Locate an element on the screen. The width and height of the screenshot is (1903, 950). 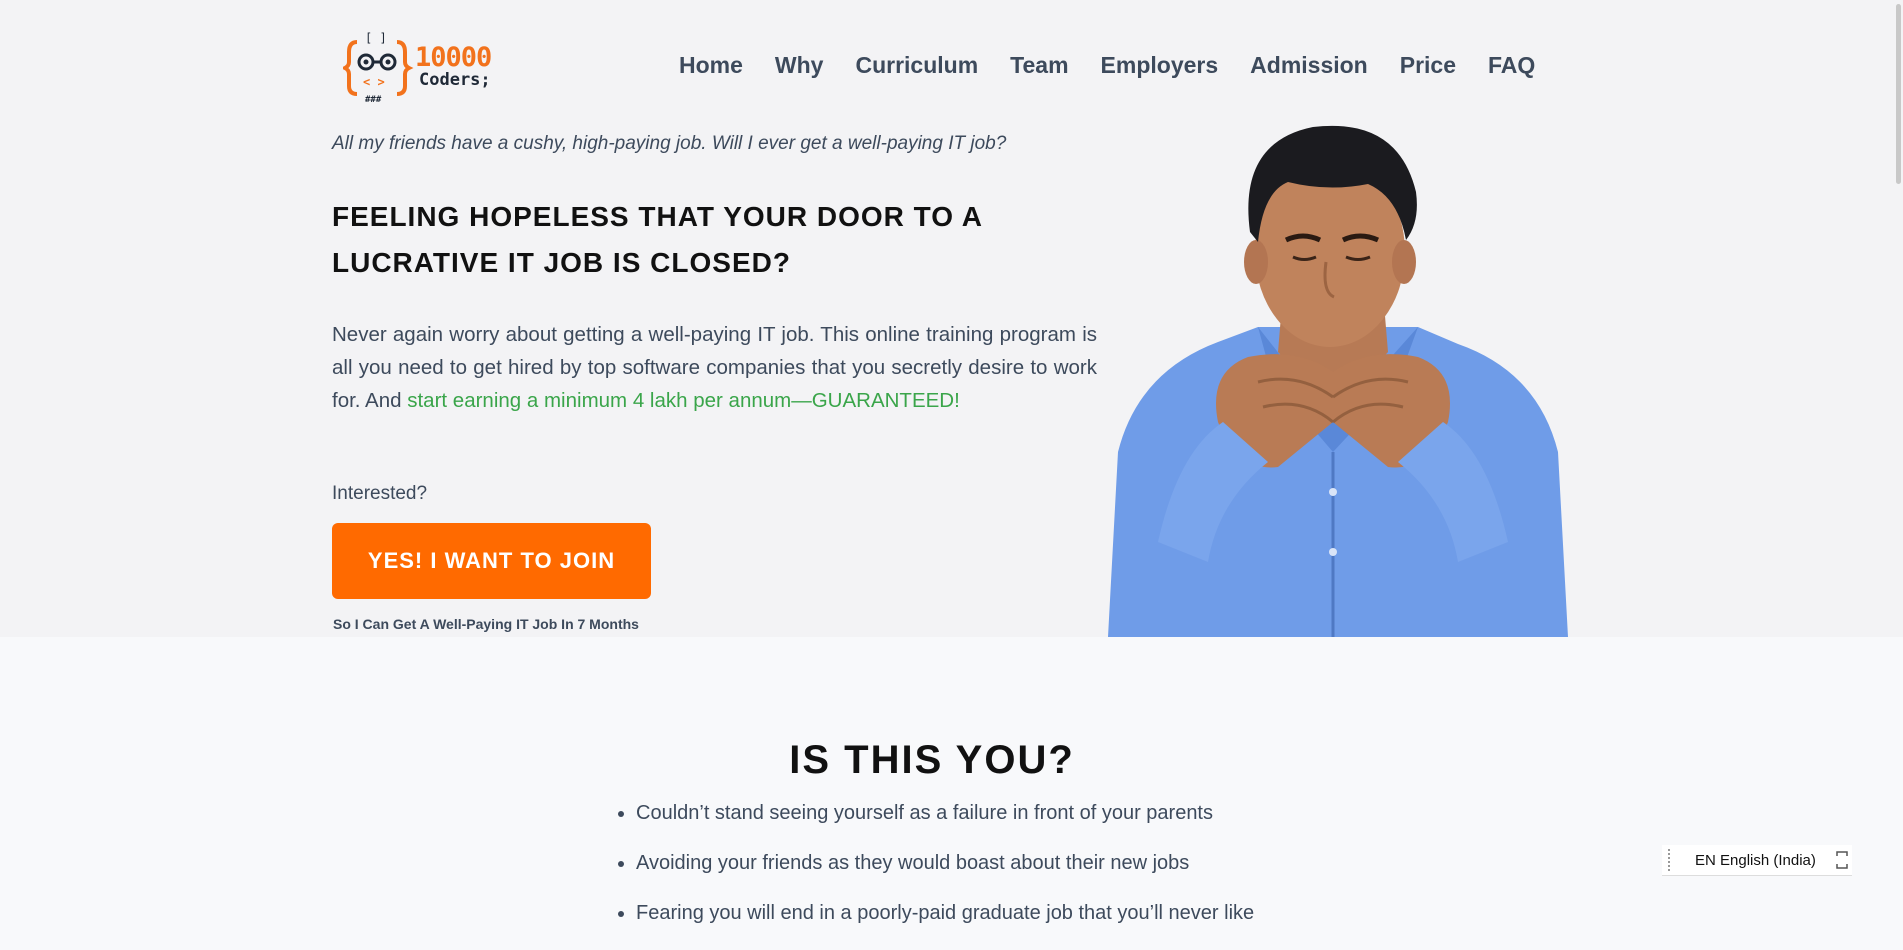
brand-logo: [ ] < > ### 10000 Coders; is located at coordinates (425, 66).